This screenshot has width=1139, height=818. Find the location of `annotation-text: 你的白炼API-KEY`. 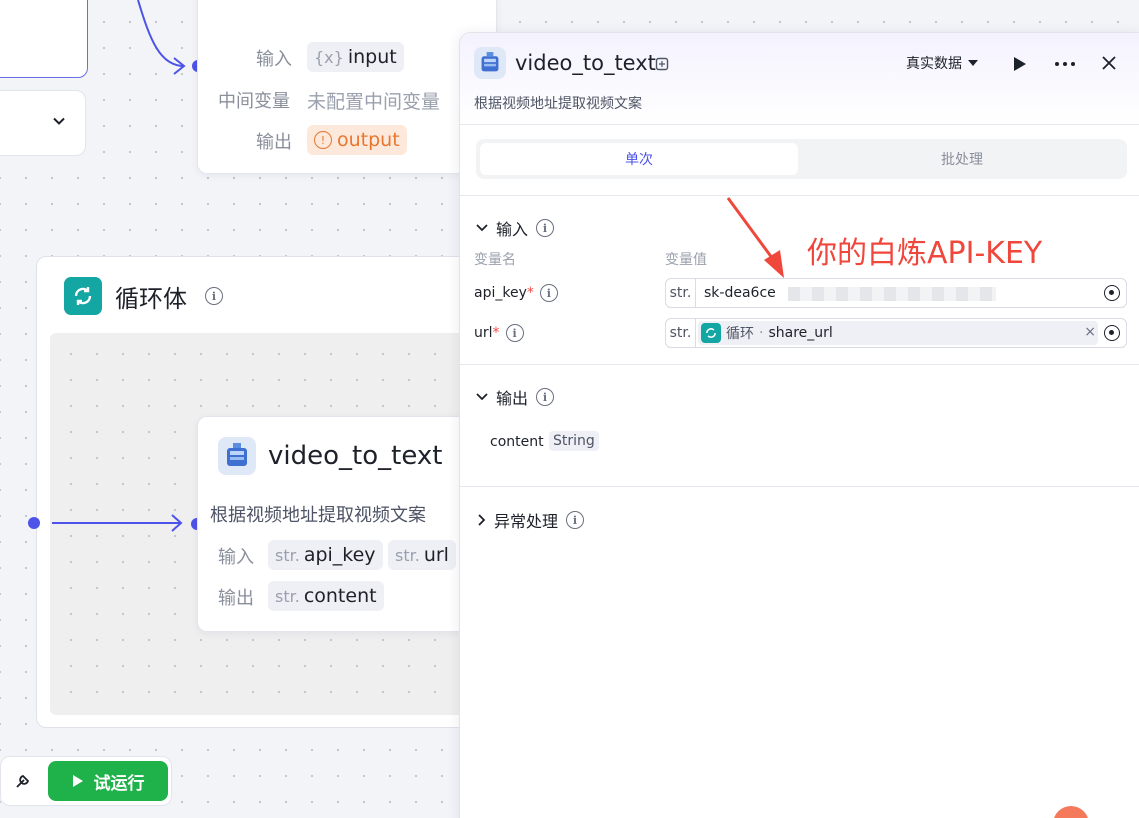

annotation-text: 你的白炼API-KEY is located at coordinates (925, 253).